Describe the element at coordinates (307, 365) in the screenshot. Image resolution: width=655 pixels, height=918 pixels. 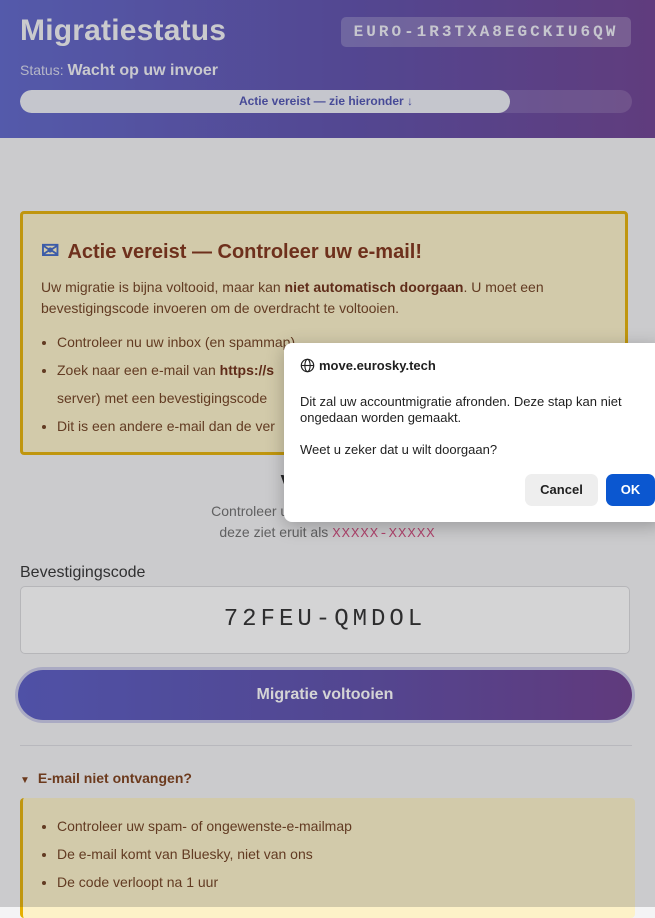
I see `globe-icon` at that location.